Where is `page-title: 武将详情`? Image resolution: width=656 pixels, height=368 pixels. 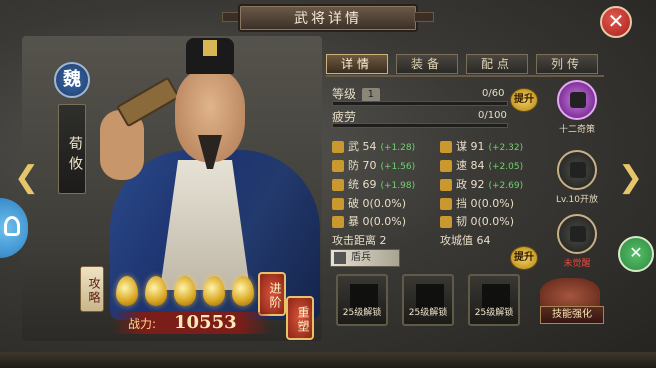
page-title: 武将详情 is located at coordinates (328, 19).